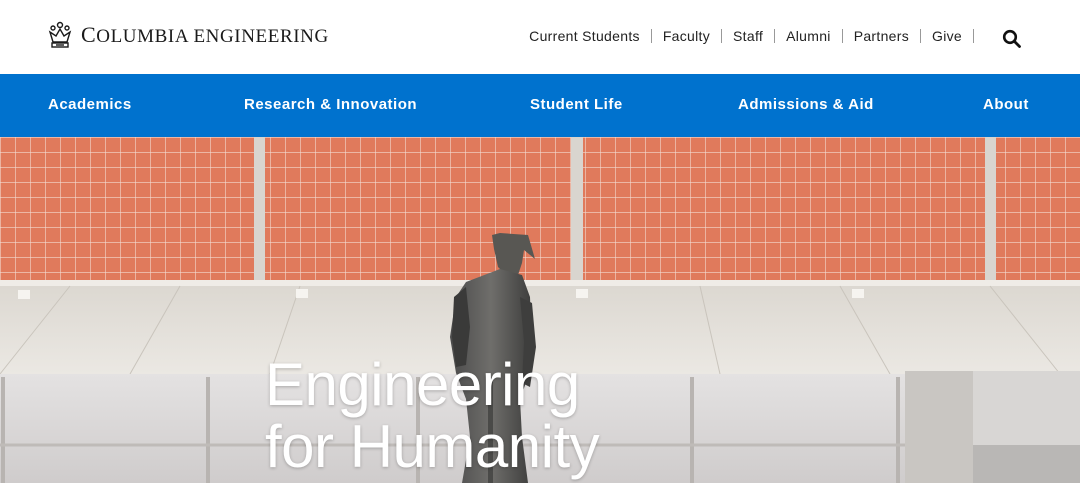 The height and width of the screenshot is (483, 1080). What do you see at coordinates (748, 36) in the screenshot?
I see `utility-link-staff: Staff` at bounding box center [748, 36].